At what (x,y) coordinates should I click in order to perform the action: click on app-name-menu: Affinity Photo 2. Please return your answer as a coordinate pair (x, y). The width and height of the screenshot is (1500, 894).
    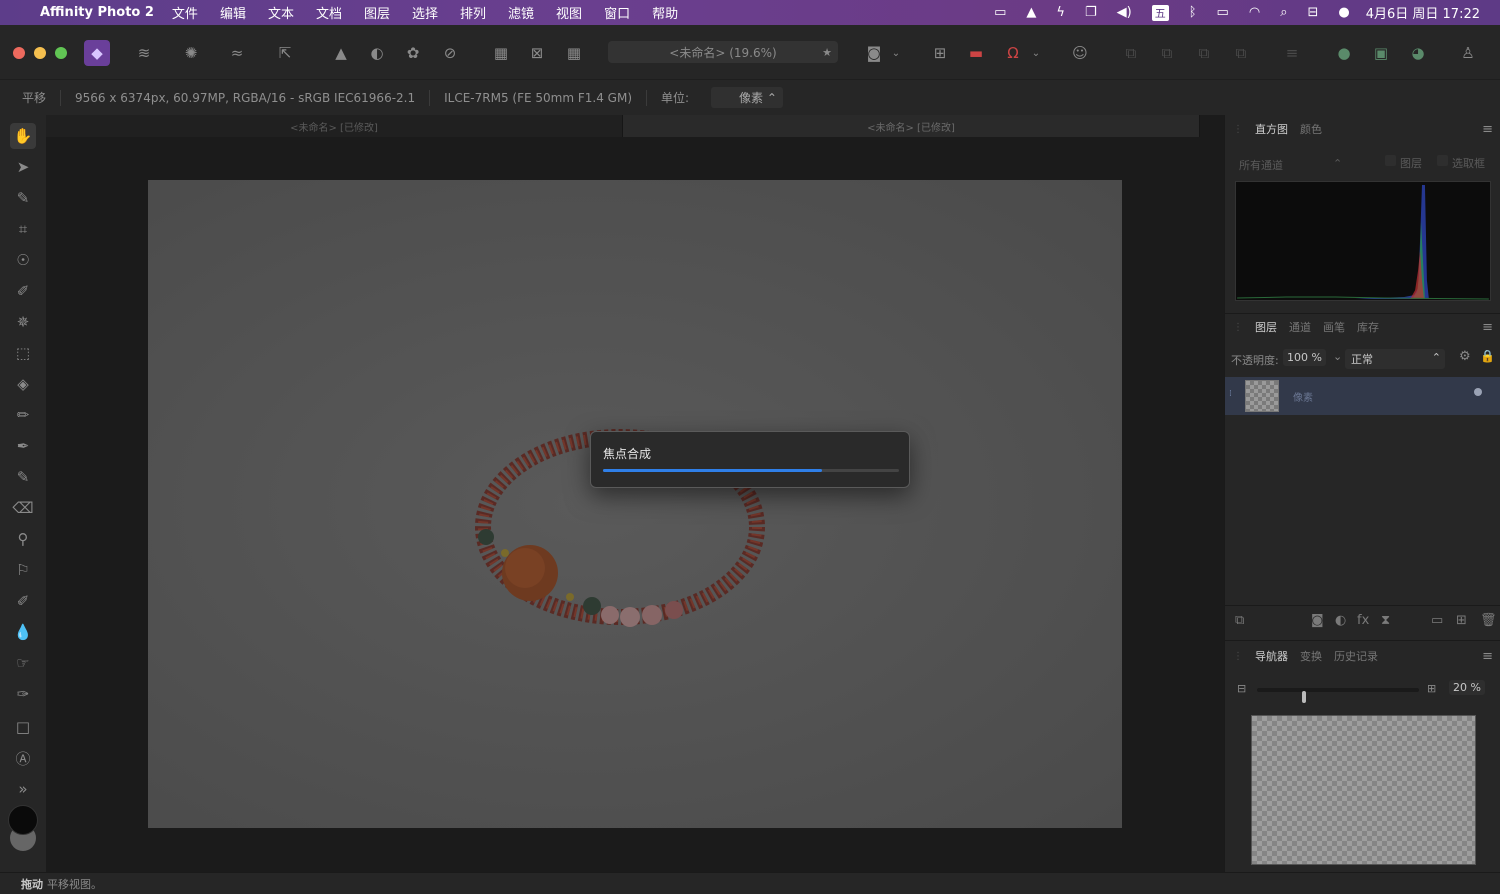
    Looking at the image, I should click on (97, 12).